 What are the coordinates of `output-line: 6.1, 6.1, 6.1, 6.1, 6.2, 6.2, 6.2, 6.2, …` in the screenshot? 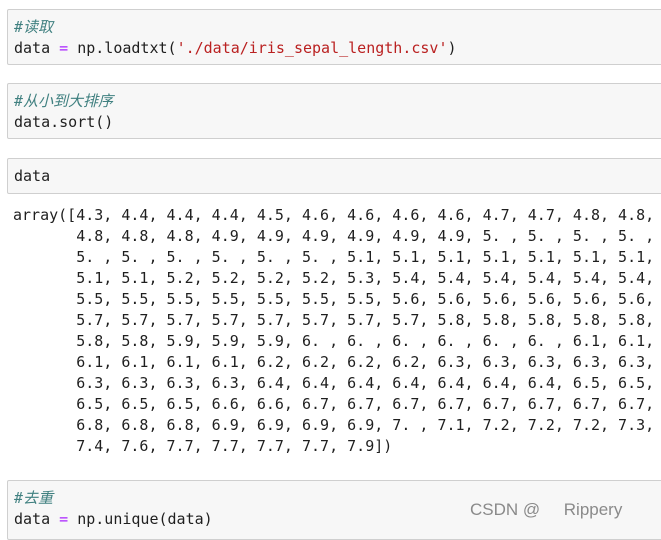 It's located at (334, 362).